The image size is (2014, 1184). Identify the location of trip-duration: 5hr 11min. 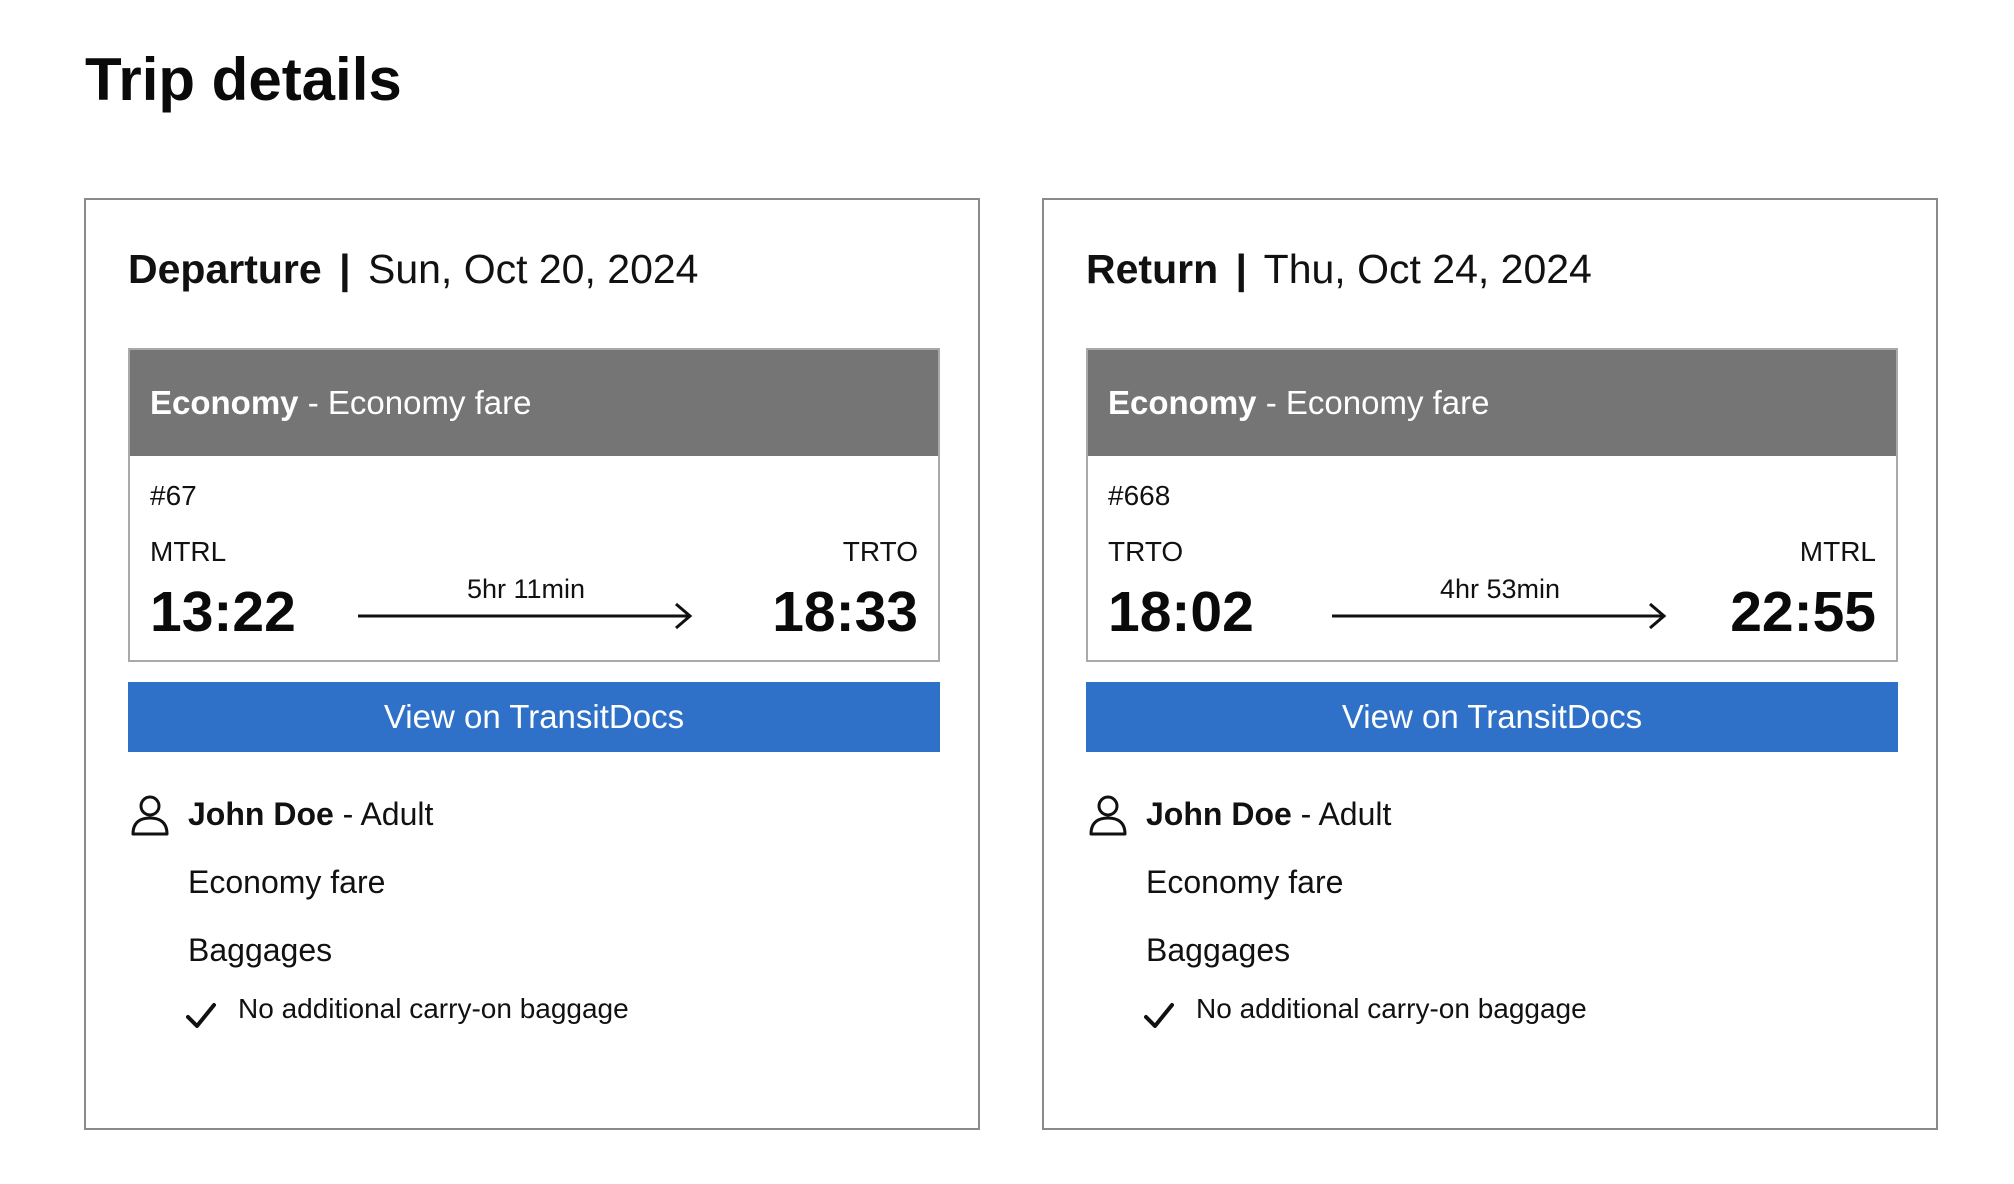
(526, 589).